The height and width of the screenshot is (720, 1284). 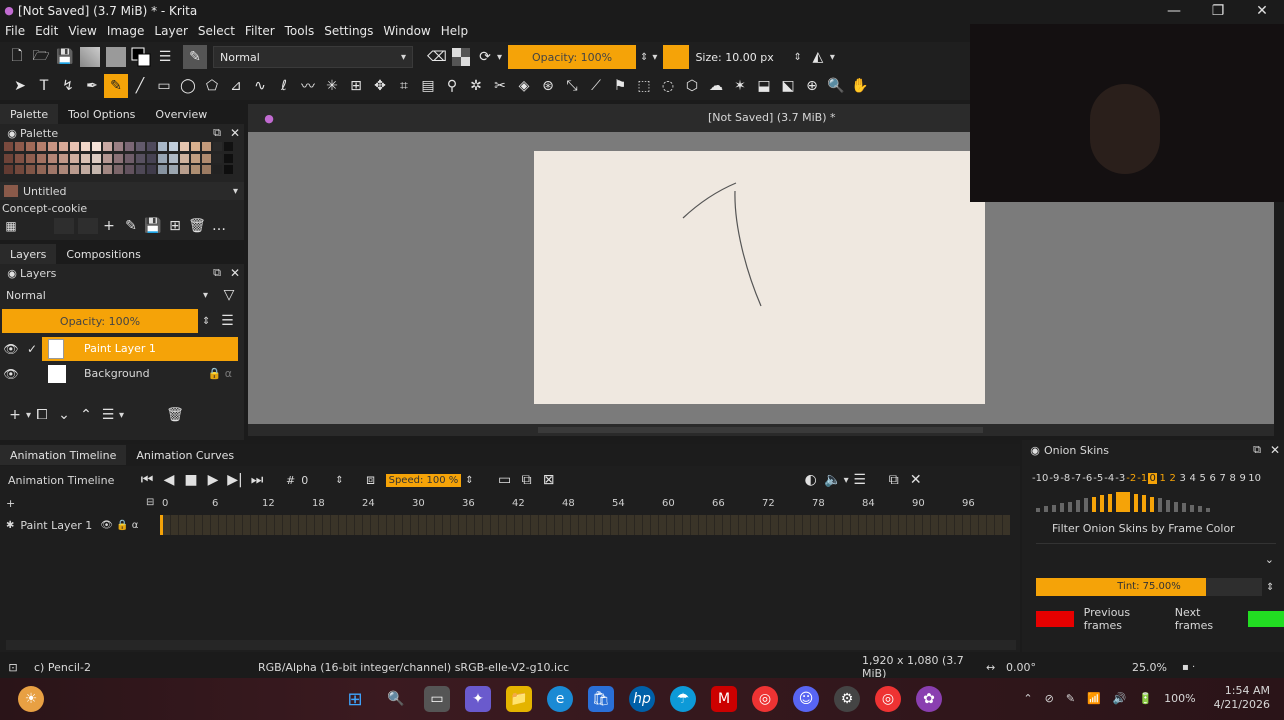 I want to click on edge-icon: e, so click(x=560, y=699).